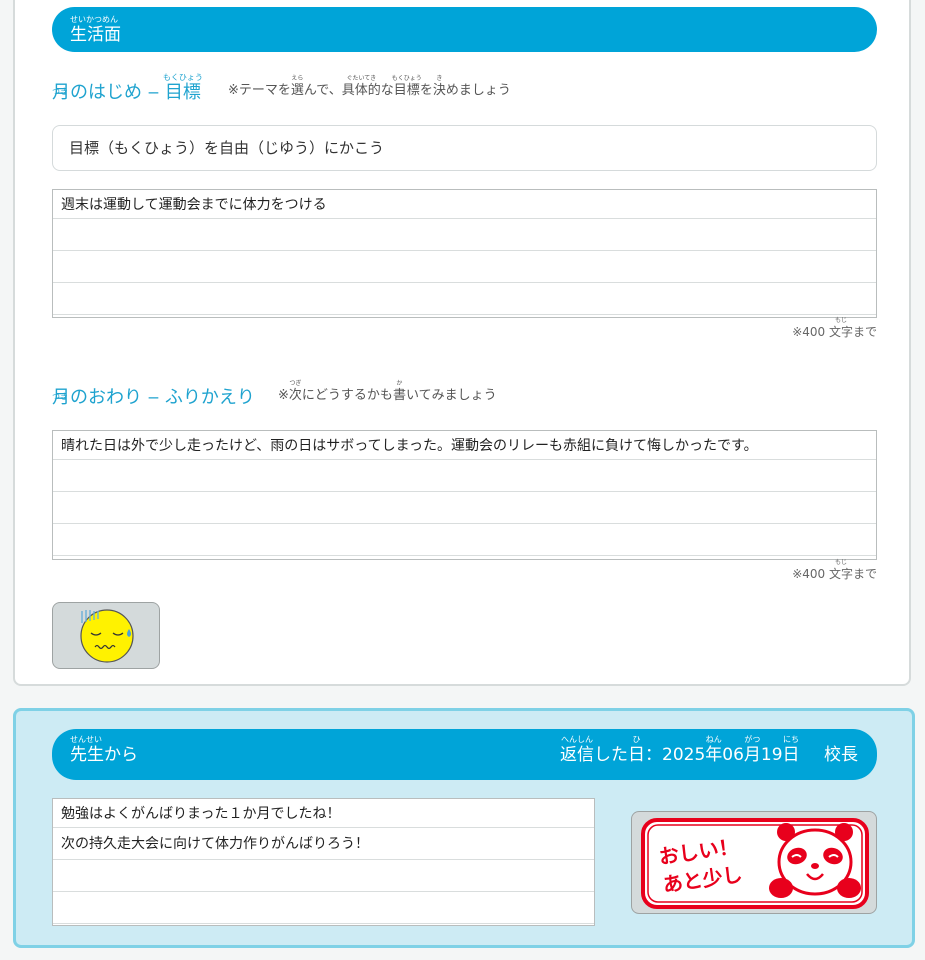 The image size is (925, 960). What do you see at coordinates (464, 204) in the screenshot?
I see `text-line: 週末は運動して運動会までに体力をつける` at bounding box center [464, 204].